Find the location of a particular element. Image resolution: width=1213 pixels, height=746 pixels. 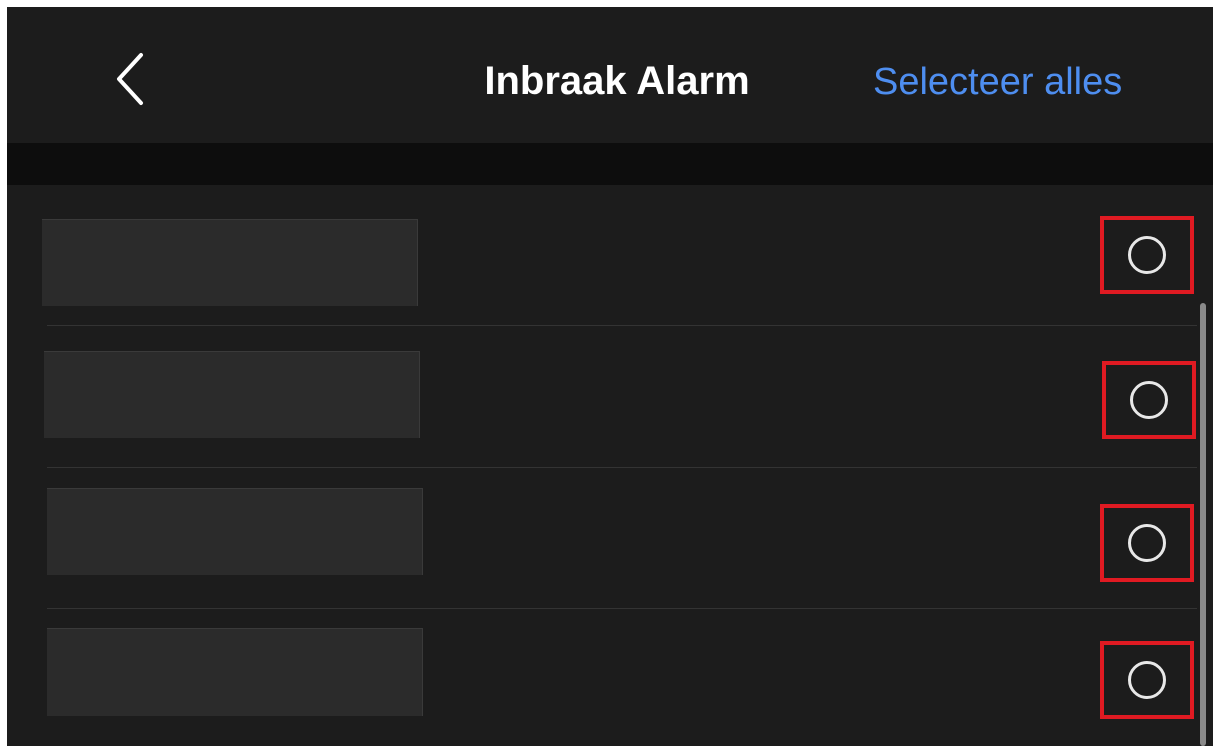

select-all-button: Selecteer alles is located at coordinates (1028, 82).